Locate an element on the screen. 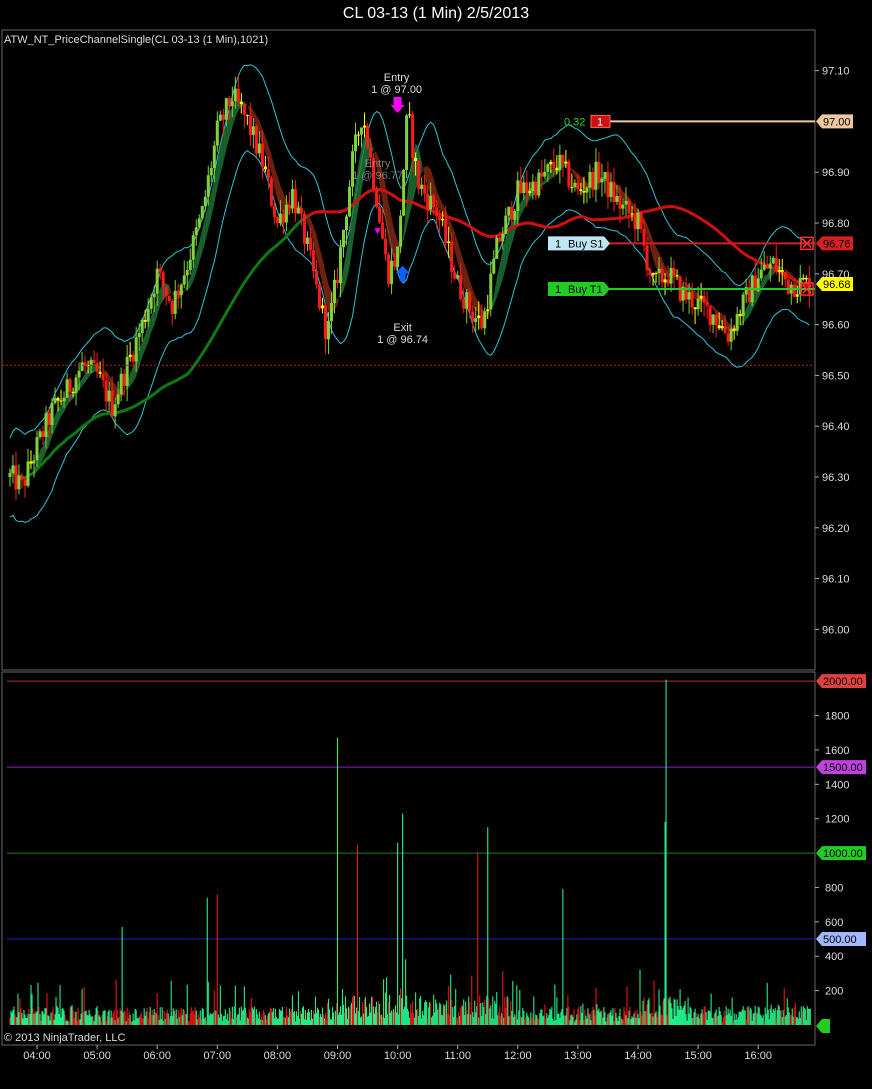 Image resolution: width=872 pixels, height=1089 pixels. target-order-qty: 1 is located at coordinates (558, 290).